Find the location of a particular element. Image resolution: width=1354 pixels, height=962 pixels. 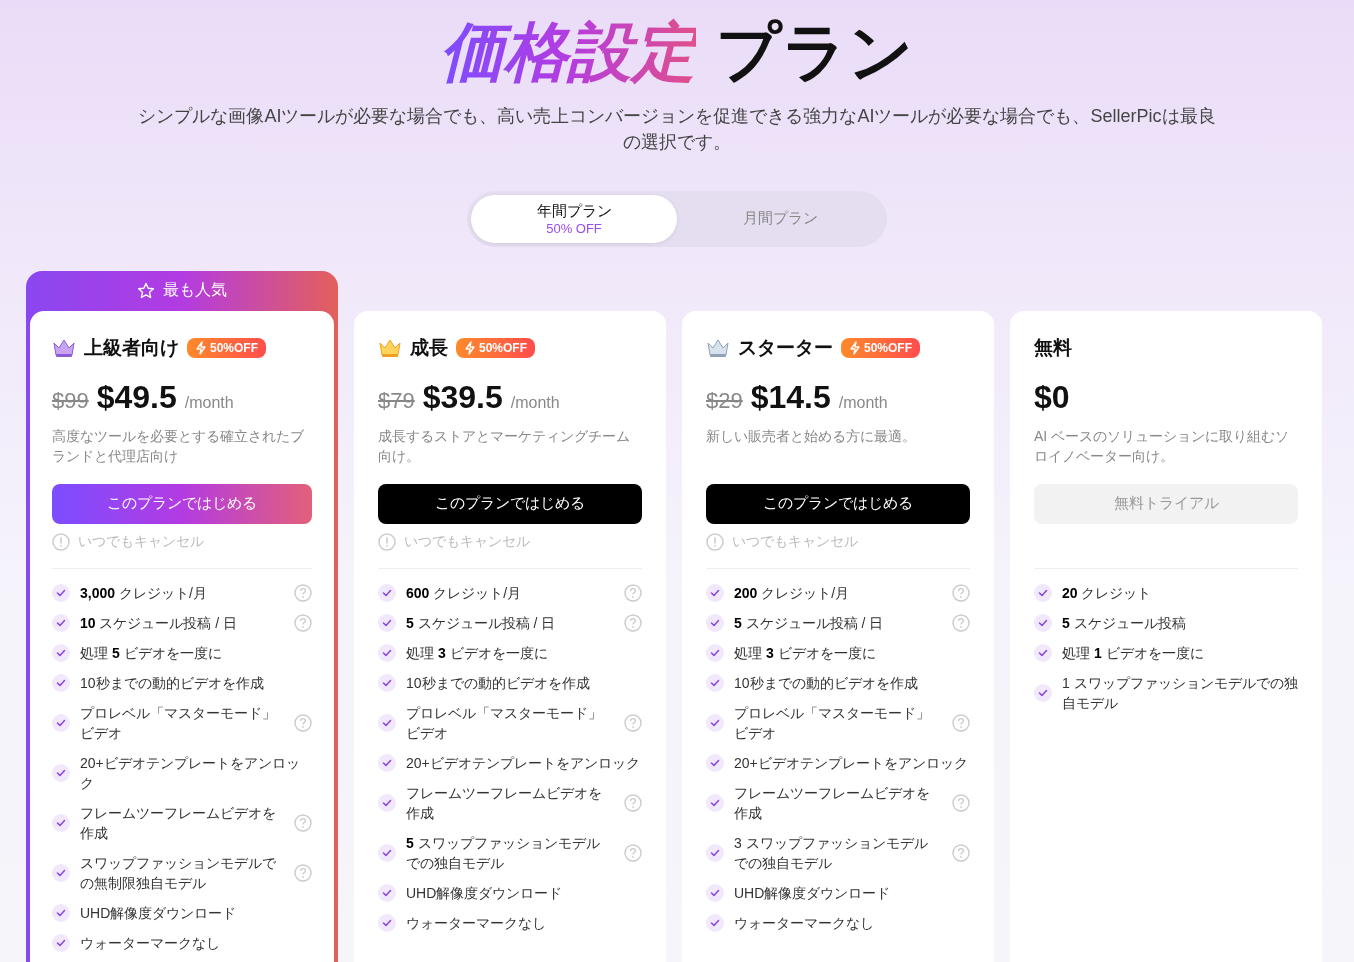

plan-description: 新しい販売者と始める方に最適。 is located at coordinates (811, 436).